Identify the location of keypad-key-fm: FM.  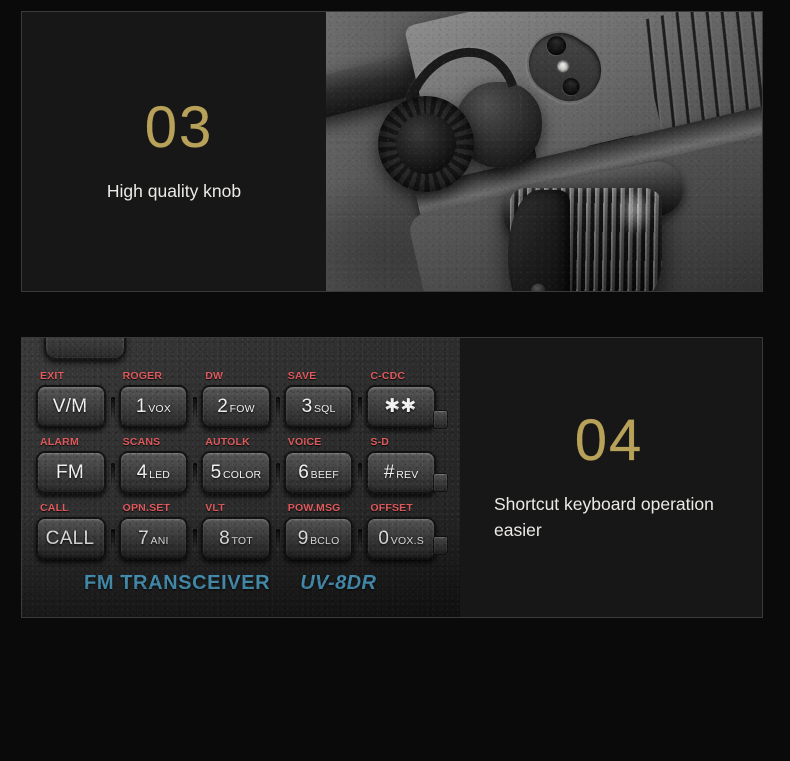
(71, 472).